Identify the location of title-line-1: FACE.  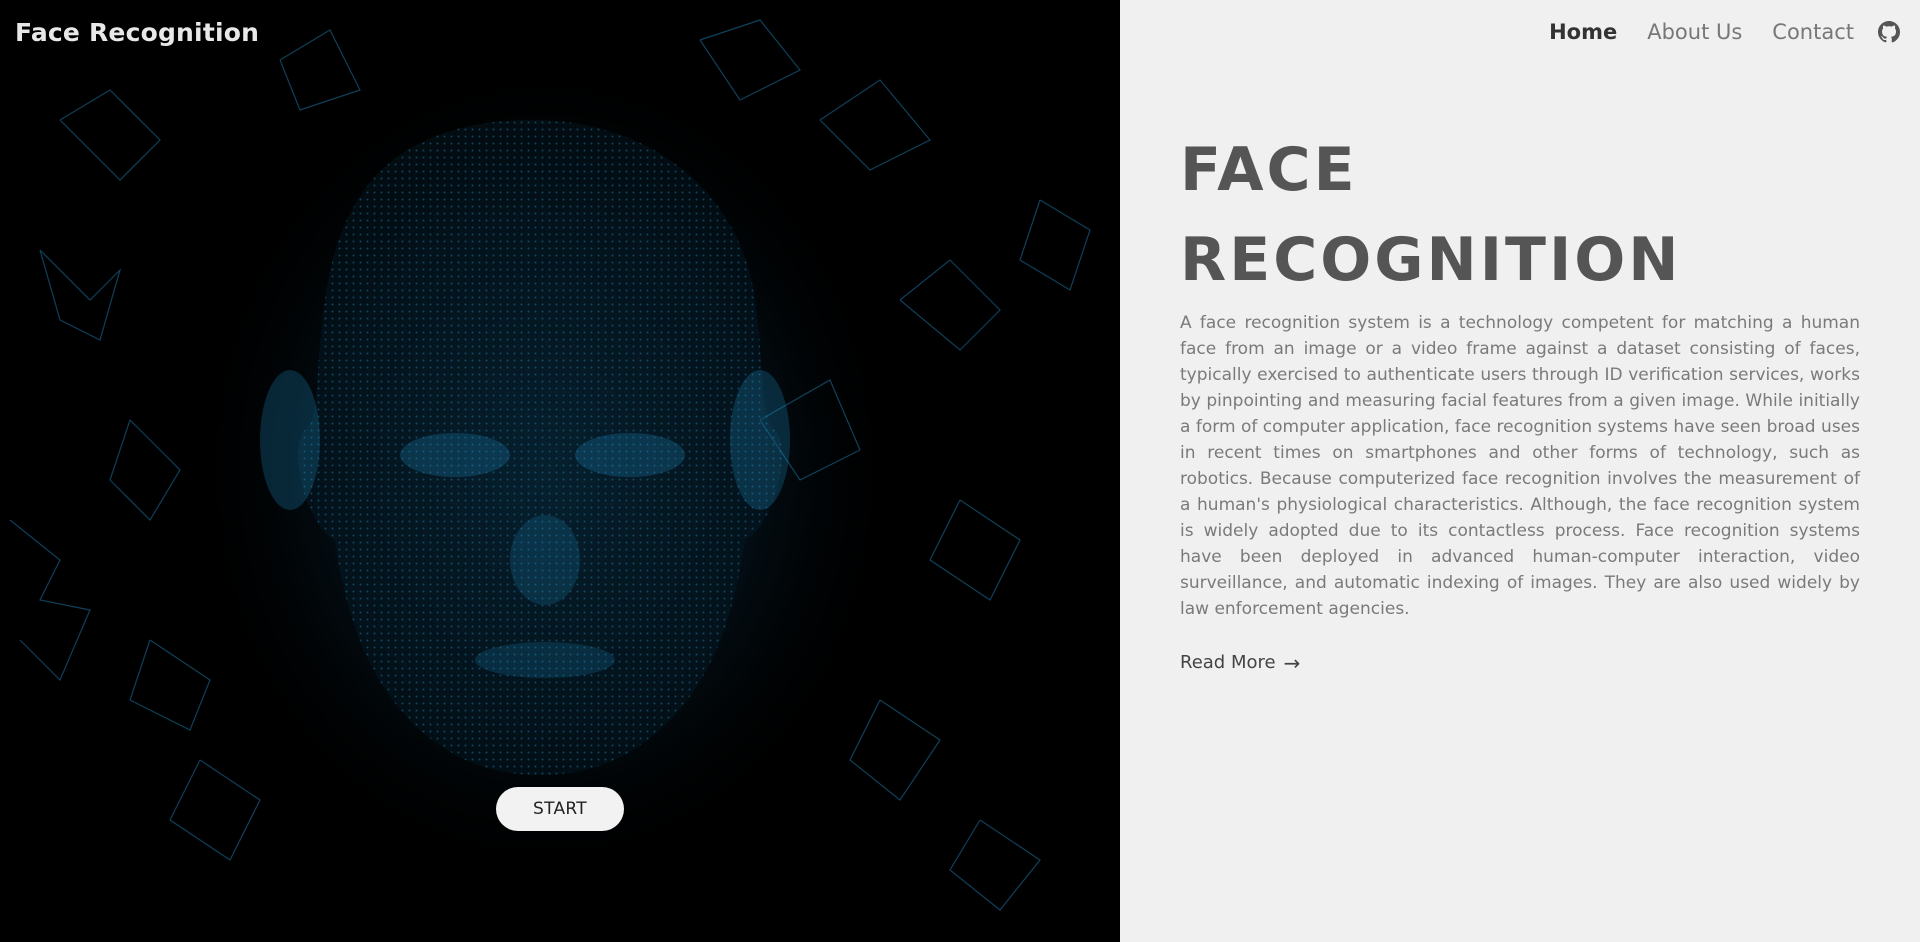
(1269, 170).